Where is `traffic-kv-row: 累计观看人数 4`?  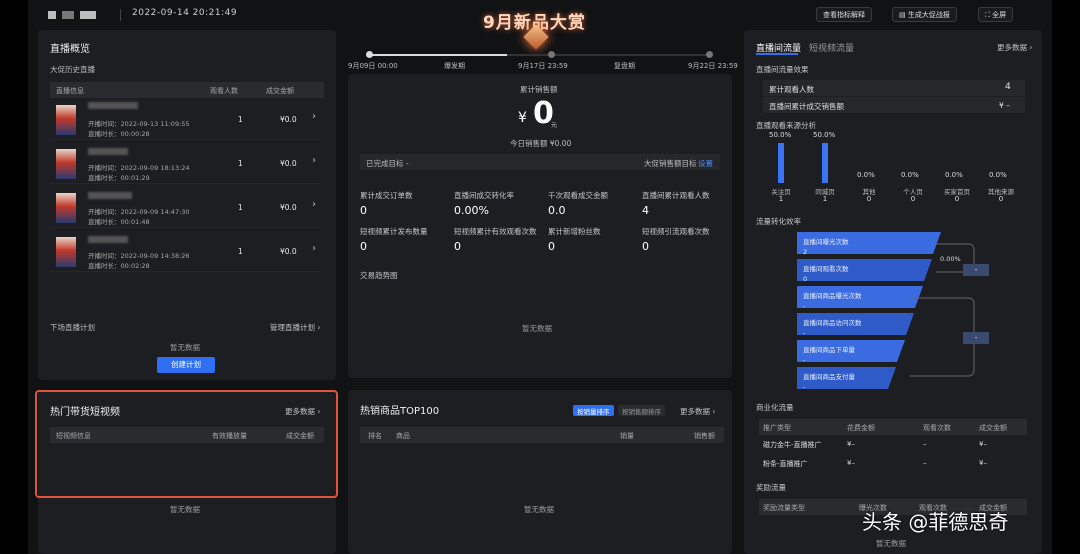 traffic-kv-row: 累计观看人数 4 is located at coordinates (894, 88).